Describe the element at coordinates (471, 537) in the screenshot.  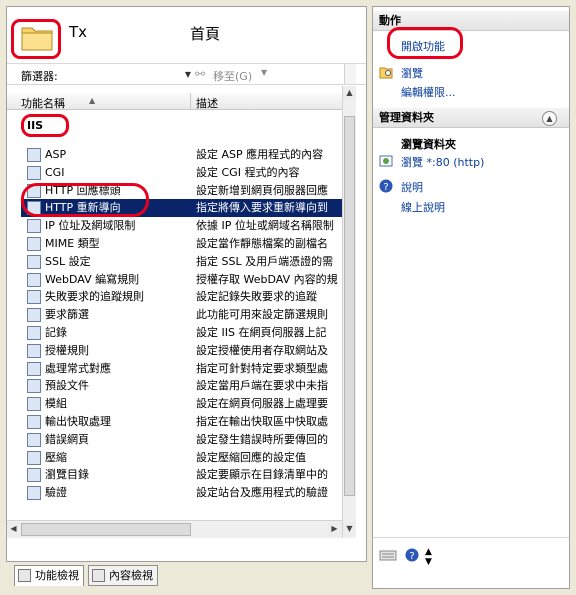
I see `actions-footer-separator` at that location.